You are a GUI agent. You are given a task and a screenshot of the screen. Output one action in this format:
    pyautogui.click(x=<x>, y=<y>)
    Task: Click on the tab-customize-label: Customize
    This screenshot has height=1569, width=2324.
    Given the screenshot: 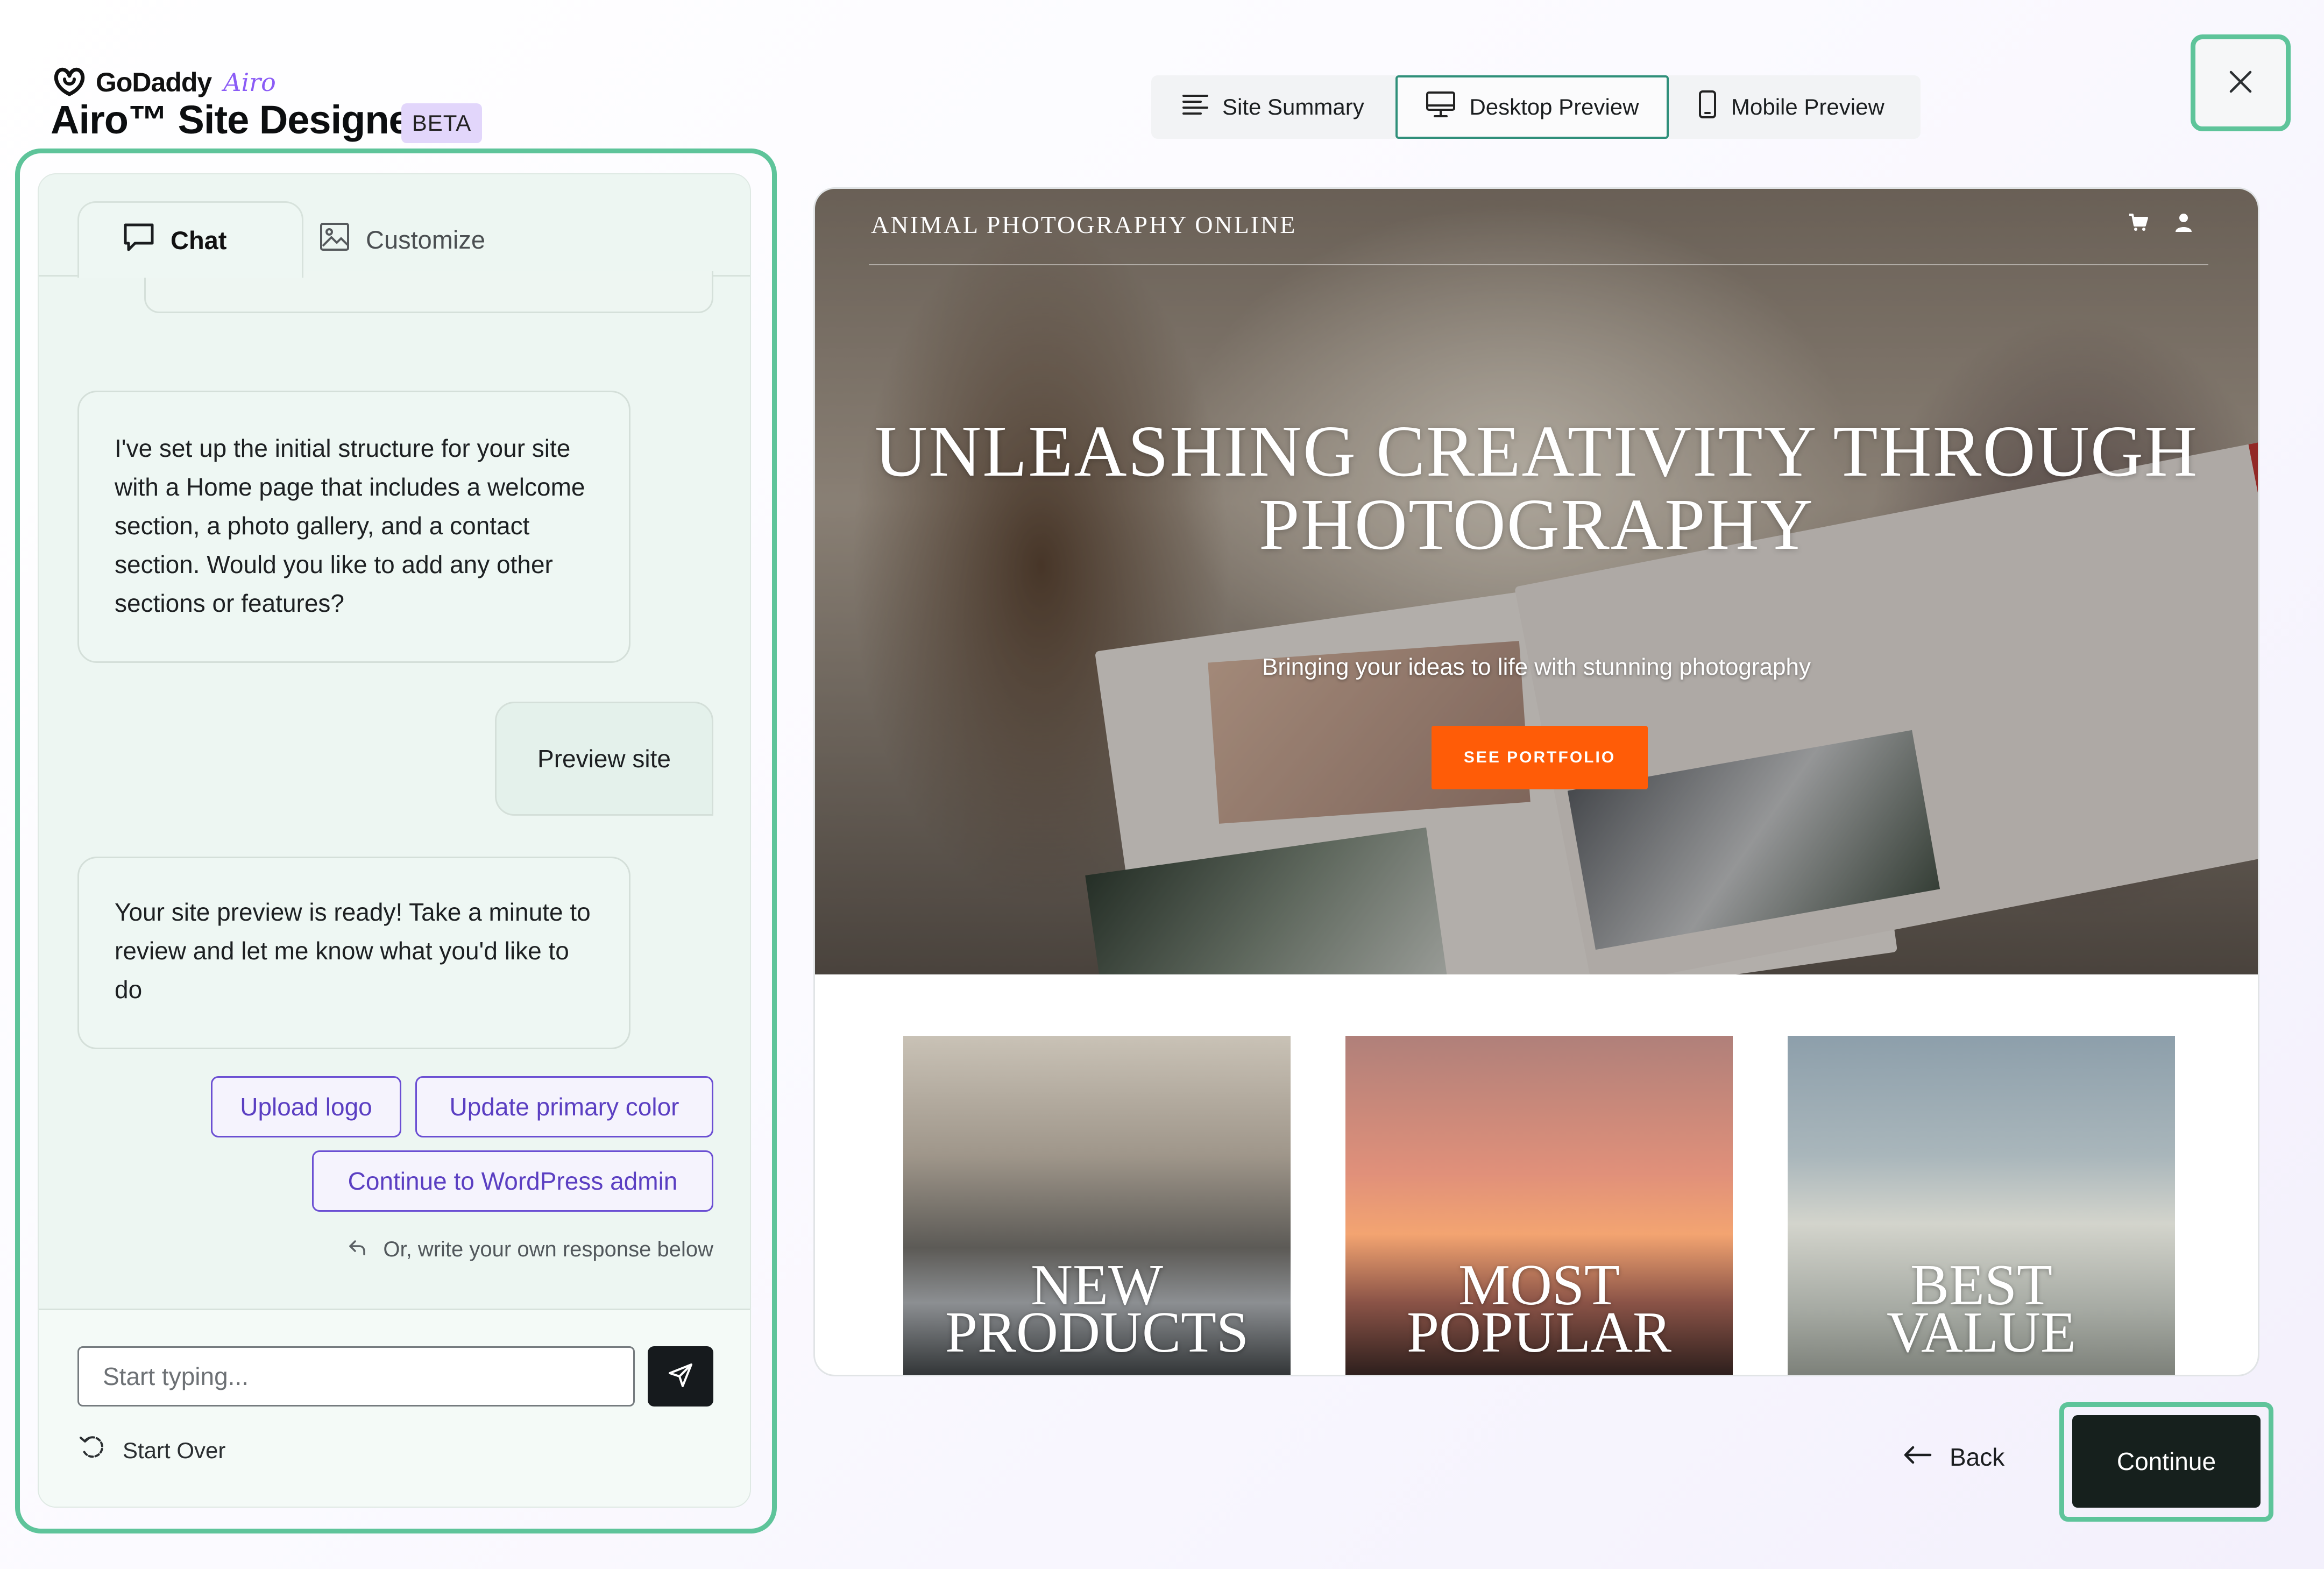 What is the action you would take?
    pyautogui.click(x=426, y=239)
    